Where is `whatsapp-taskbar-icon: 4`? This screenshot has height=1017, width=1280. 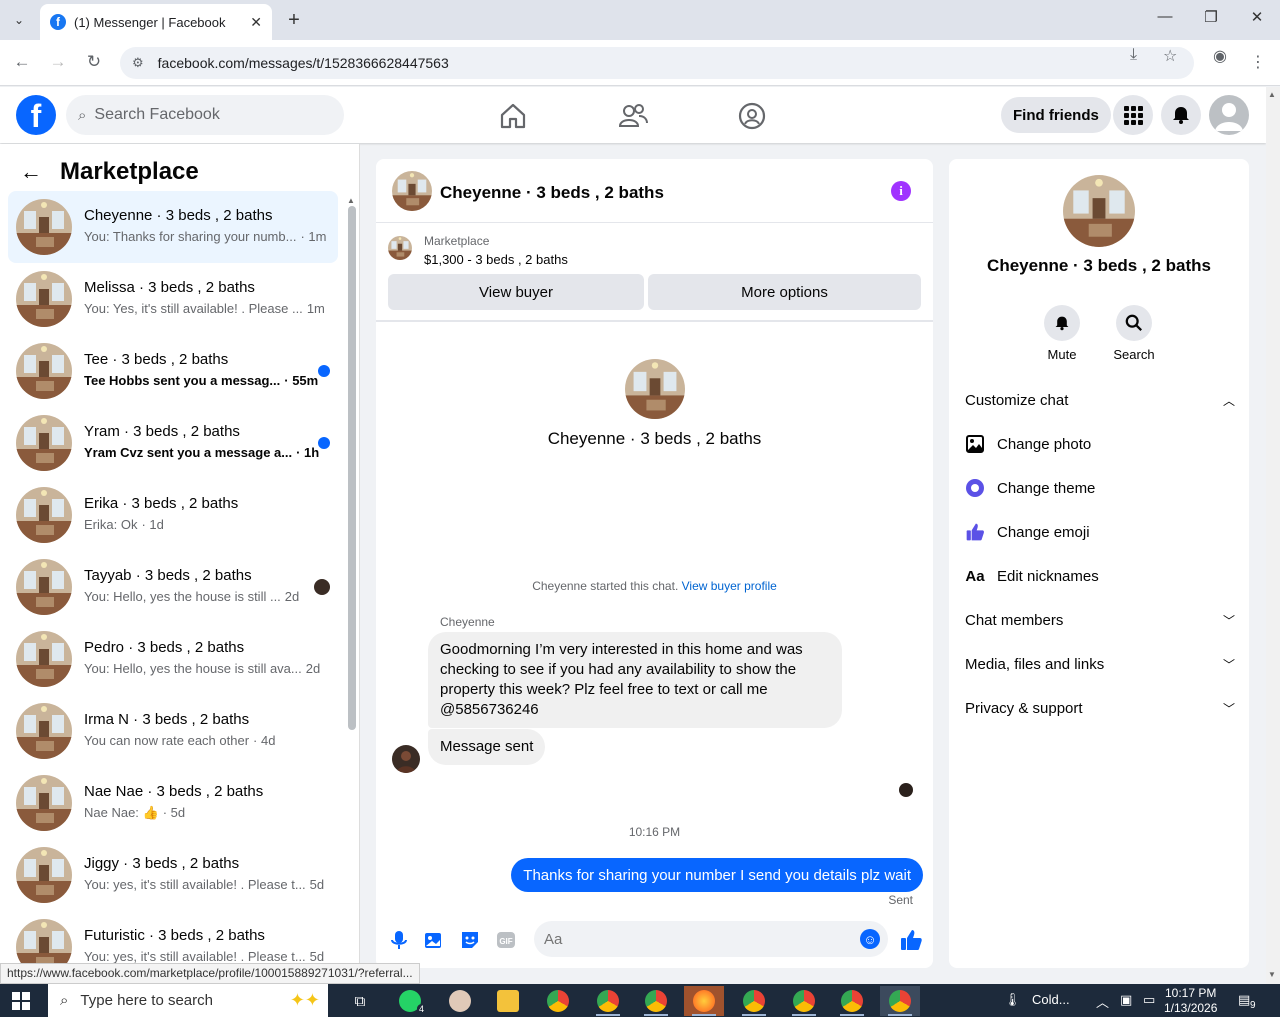
whatsapp-taskbar-icon: 4 is located at coordinates (410, 1001).